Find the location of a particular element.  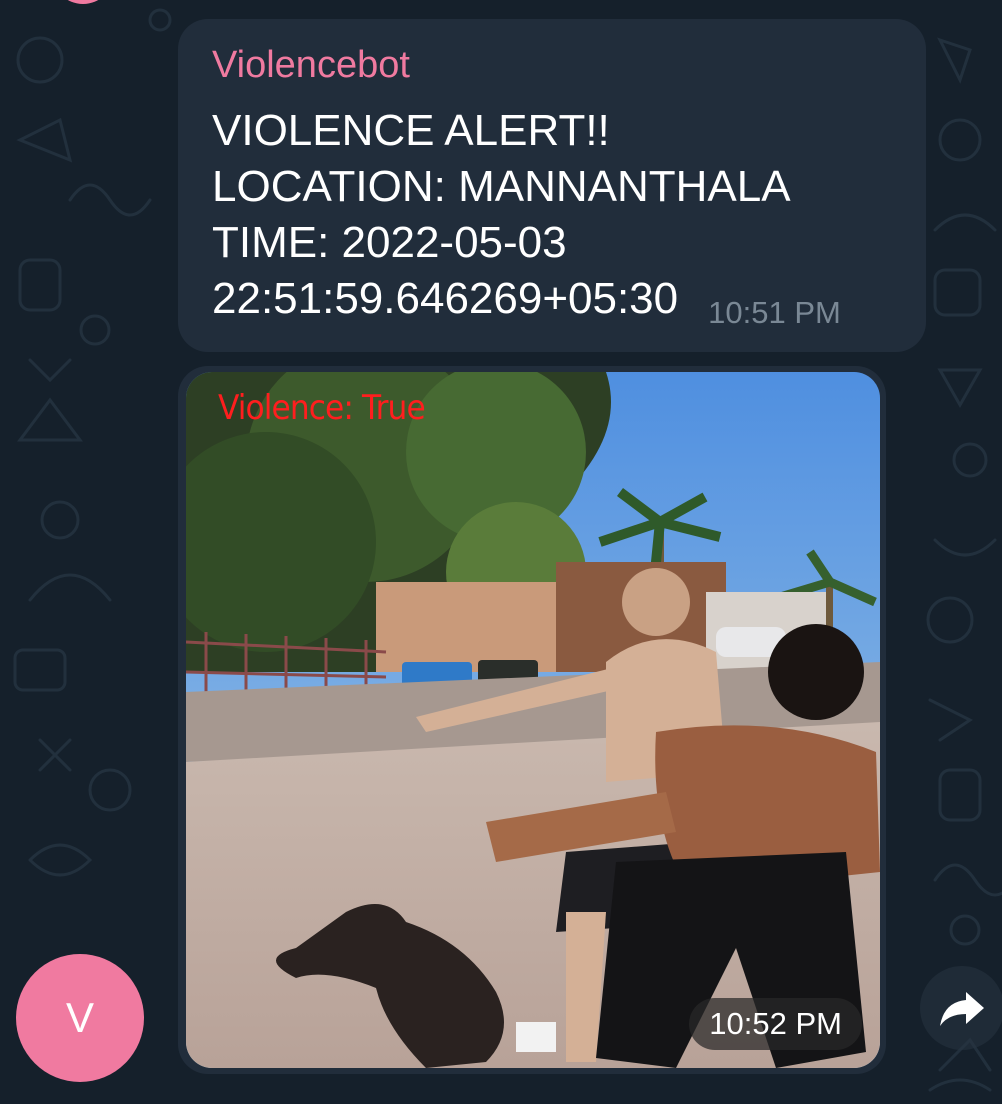

avatar-initial: V is located at coordinates (79, 1017).